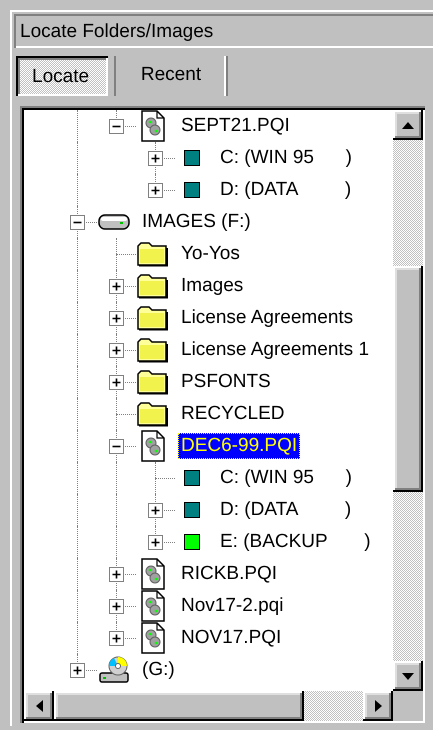  I want to click on scroll-left-button, so click(39, 706).